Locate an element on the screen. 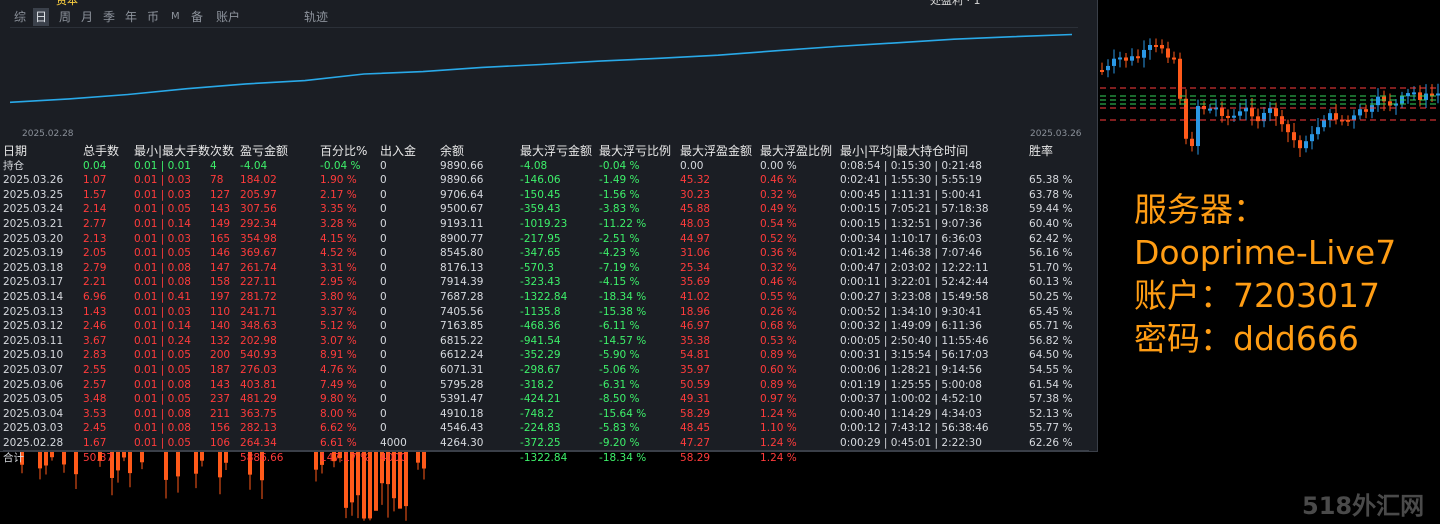  header-percent: 百分比% is located at coordinates (350, 151).